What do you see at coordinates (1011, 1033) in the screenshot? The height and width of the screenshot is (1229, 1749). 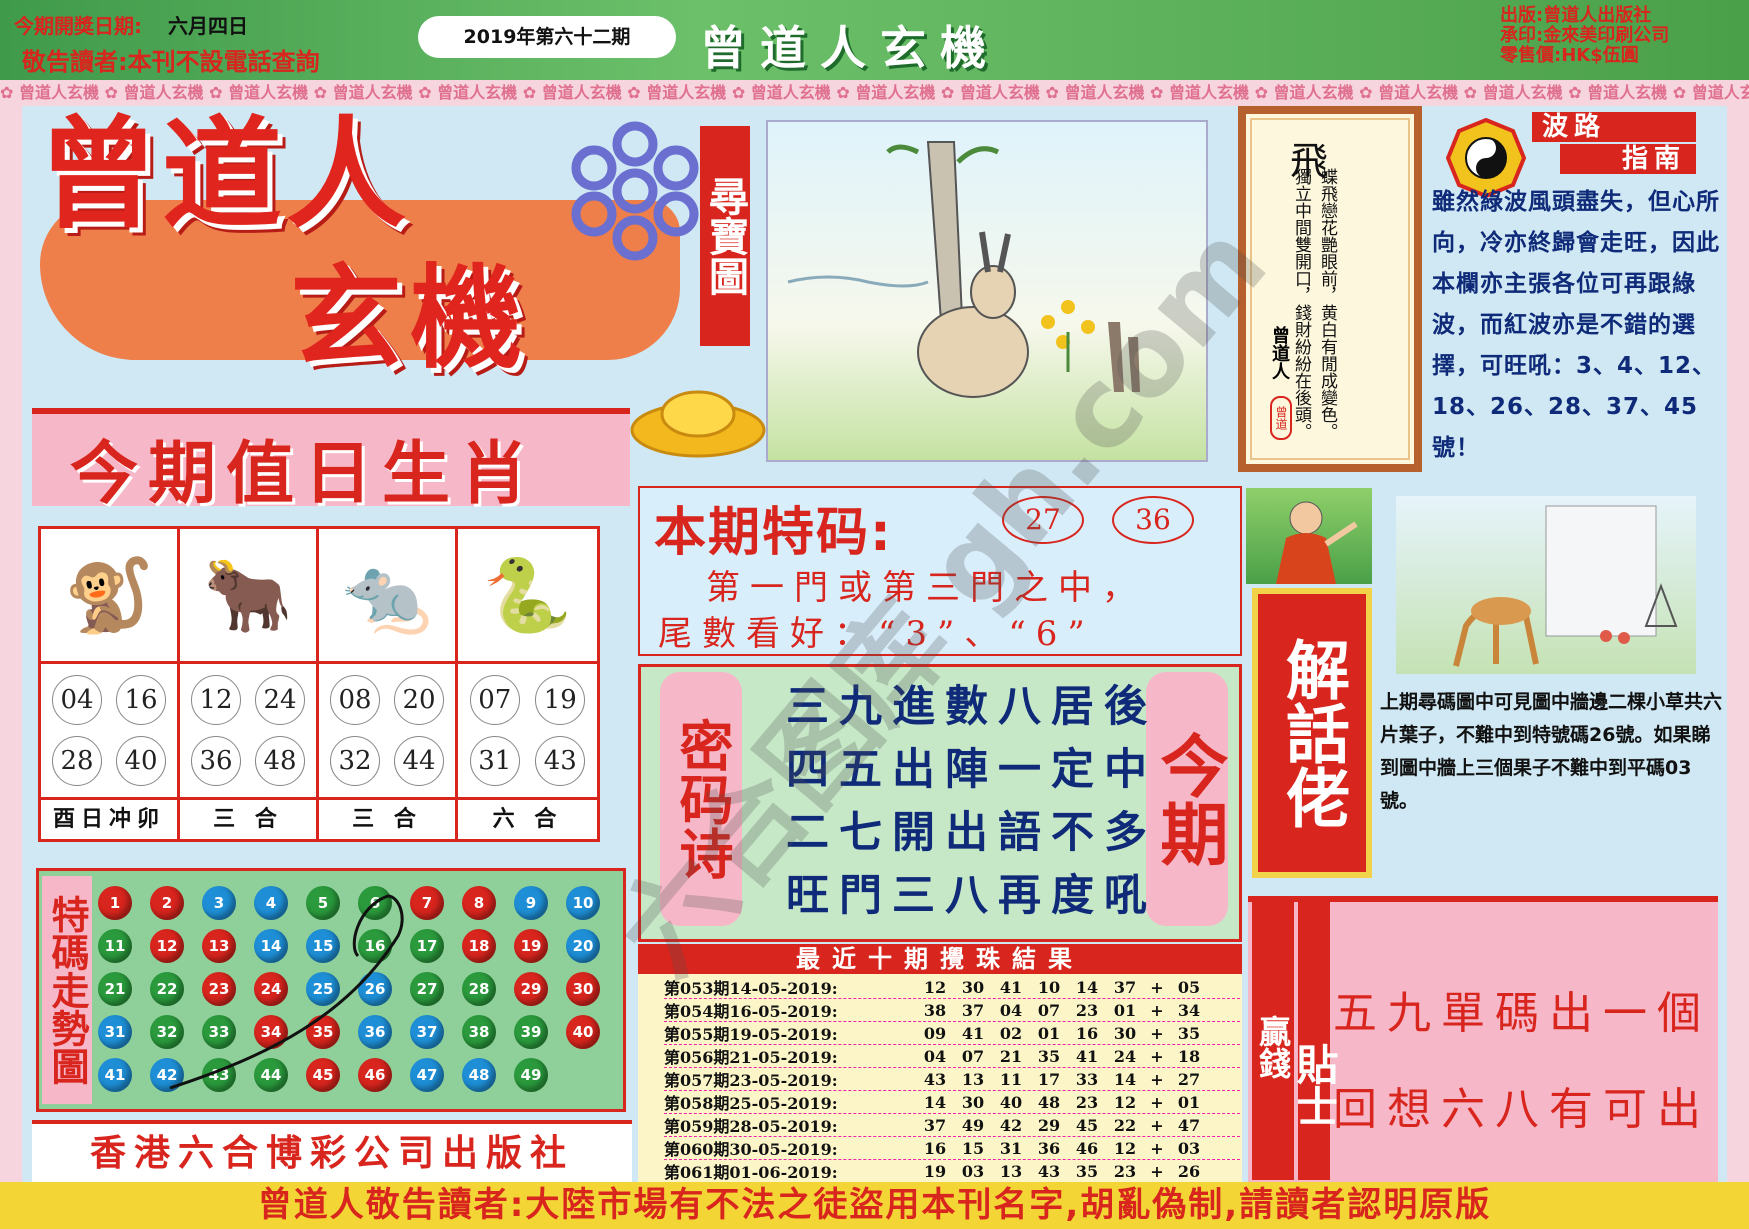 I see `result-number: 02` at bounding box center [1011, 1033].